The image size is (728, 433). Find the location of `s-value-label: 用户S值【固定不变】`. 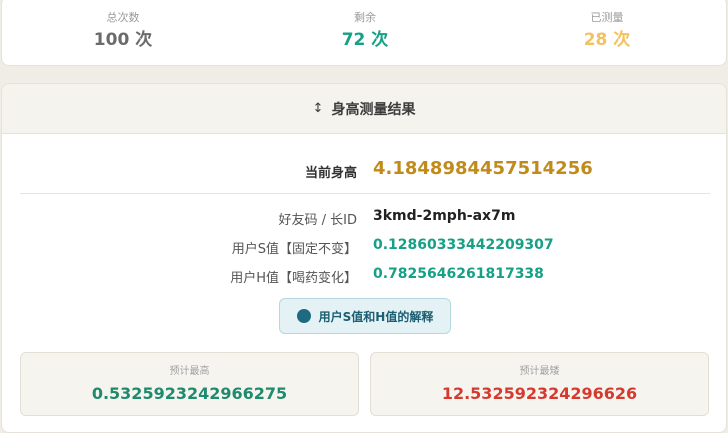

s-value-label: 用户S值【固定不变】 is located at coordinates (294, 249).